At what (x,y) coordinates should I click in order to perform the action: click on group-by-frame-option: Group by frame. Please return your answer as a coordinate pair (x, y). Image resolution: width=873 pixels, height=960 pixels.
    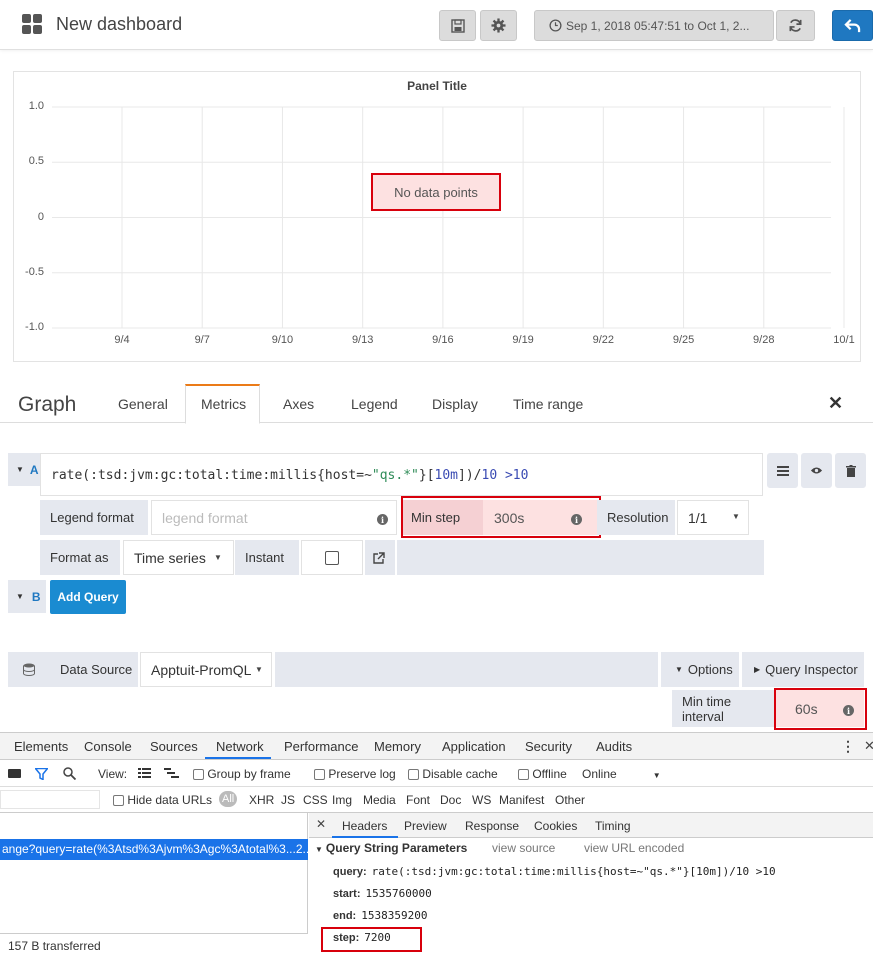
    Looking at the image, I should click on (242, 774).